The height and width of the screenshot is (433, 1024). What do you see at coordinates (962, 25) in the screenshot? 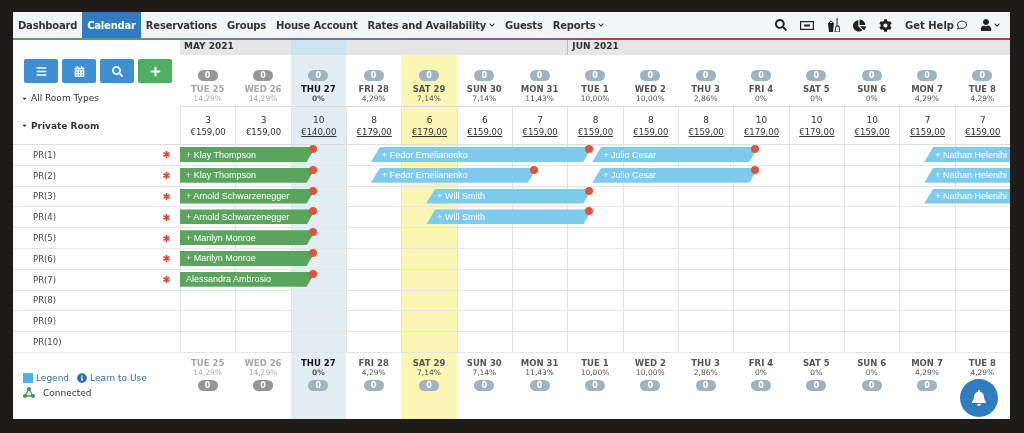
I see `chat-icon` at bounding box center [962, 25].